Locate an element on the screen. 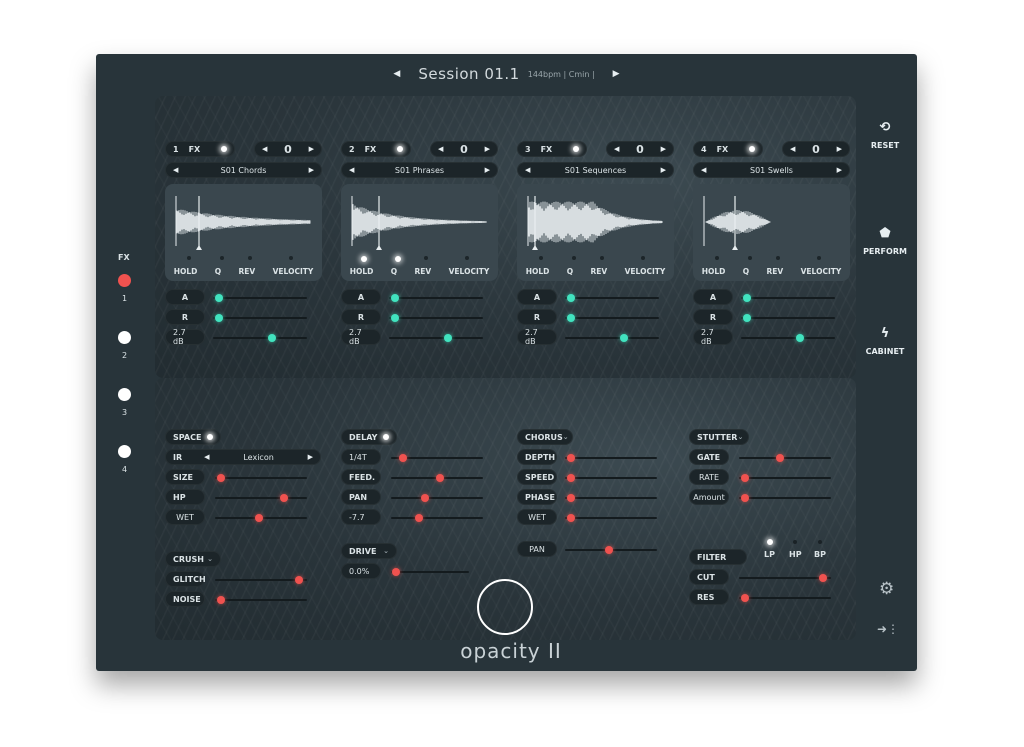 This screenshot has width=1024, height=747. delay-pan-slider is located at coordinates (437, 498).